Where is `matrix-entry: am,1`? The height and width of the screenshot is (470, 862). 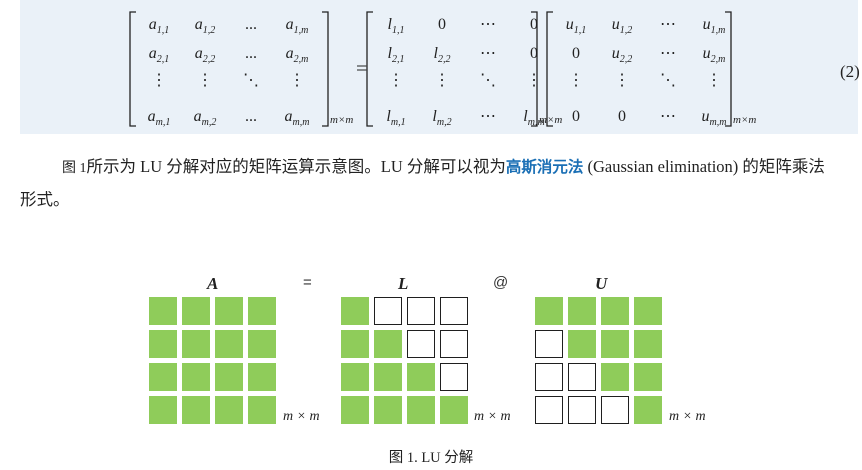
matrix-entry: am,1 is located at coordinates (159, 118).